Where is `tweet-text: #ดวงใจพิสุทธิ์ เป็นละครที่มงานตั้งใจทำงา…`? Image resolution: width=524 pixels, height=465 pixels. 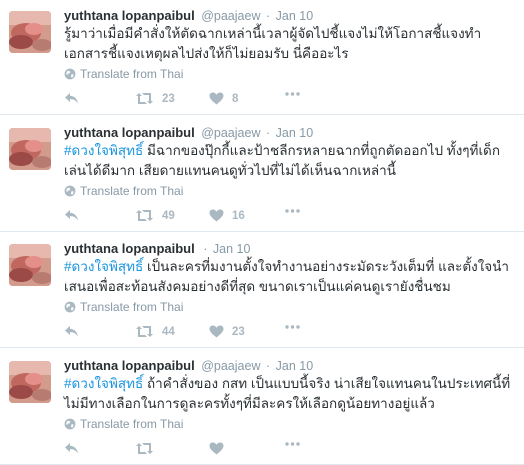 tweet-text: #ดวงใจพิสุทธิ์ เป็นละครที่มงานตั้งใจทำงา… is located at coordinates (290, 277).